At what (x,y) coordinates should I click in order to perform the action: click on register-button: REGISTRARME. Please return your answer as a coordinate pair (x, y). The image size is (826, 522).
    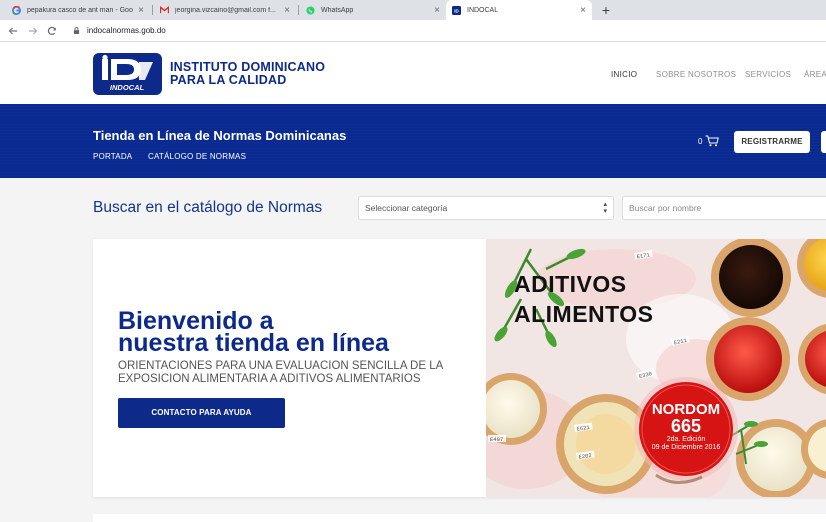
    Looking at the image, I should click on (772, 142).